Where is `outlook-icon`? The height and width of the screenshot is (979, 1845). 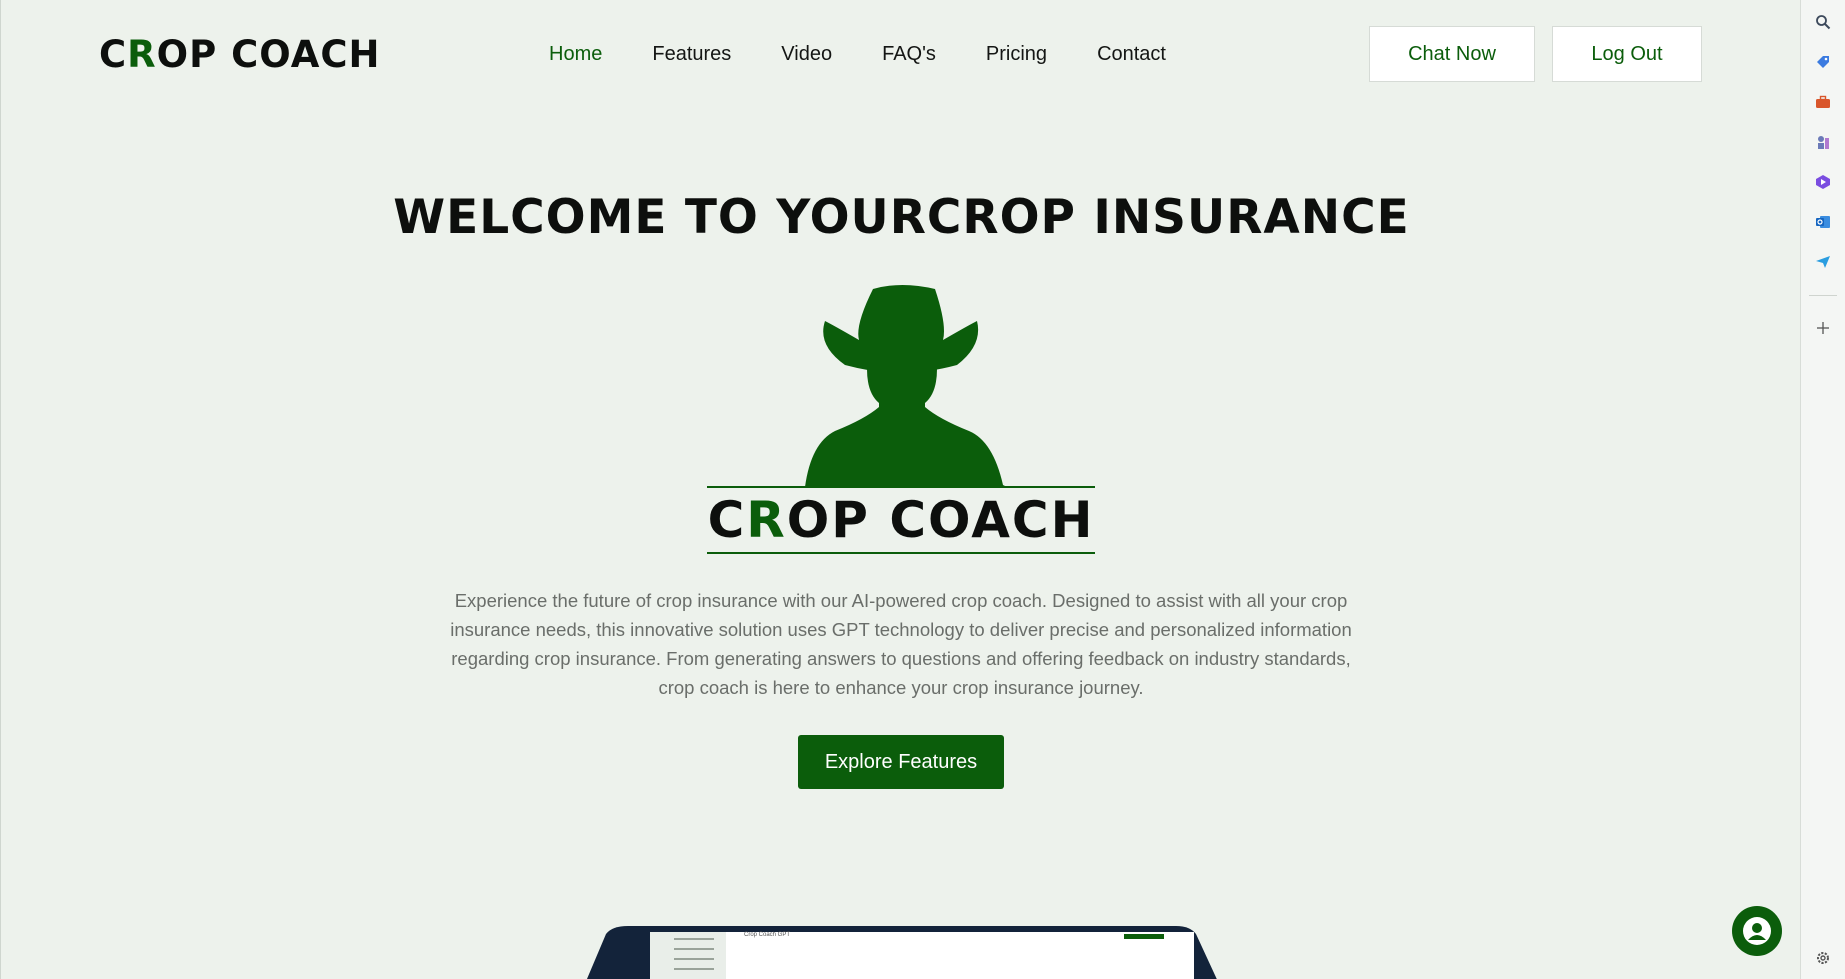 outlook-icon is located at coordinates (1823, 222).